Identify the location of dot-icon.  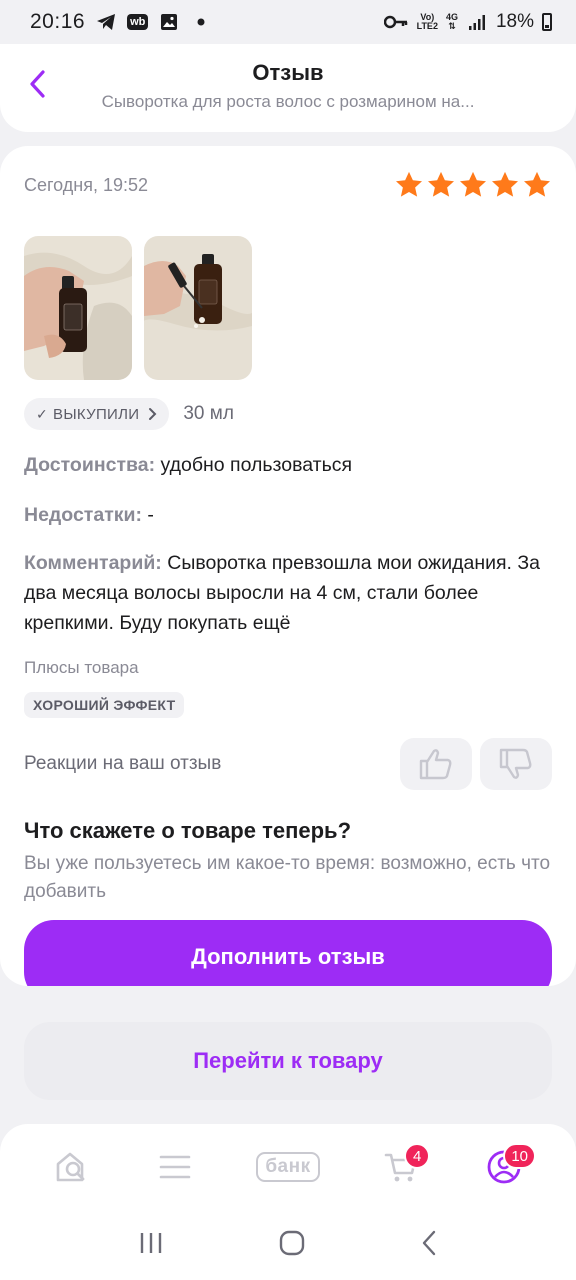
(201, 22).